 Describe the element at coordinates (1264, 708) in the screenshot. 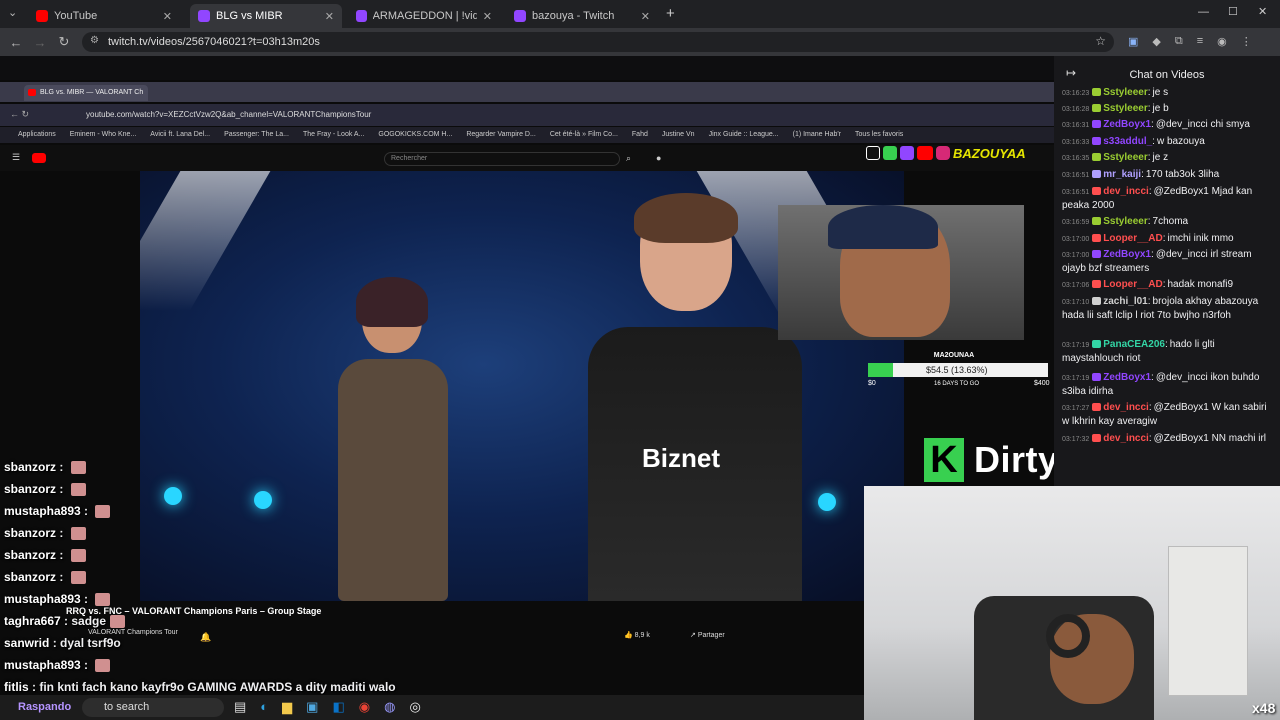

I see `viewer-badge: x48` at that location.